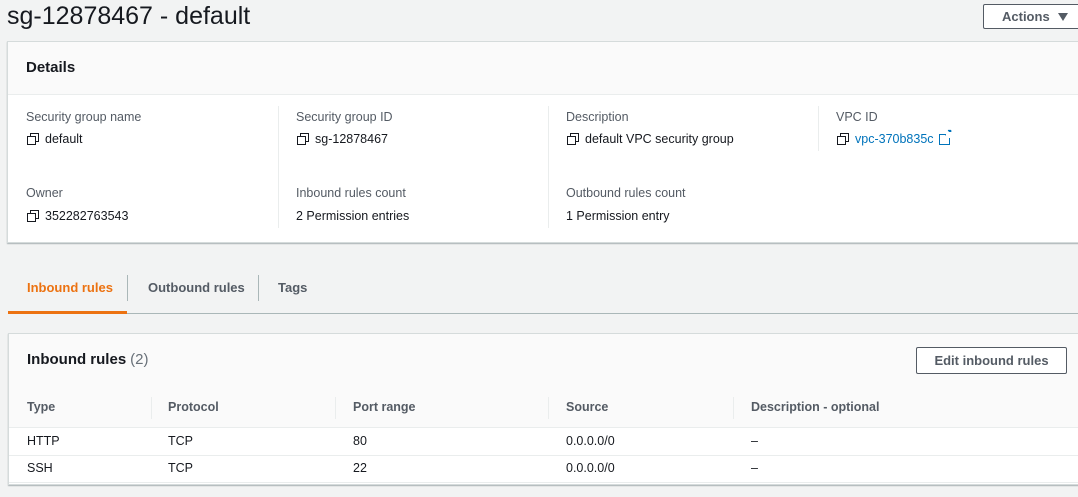 This screenshot has width=1078, height=497. I want to click on details-header: Details, so click(543, 68).